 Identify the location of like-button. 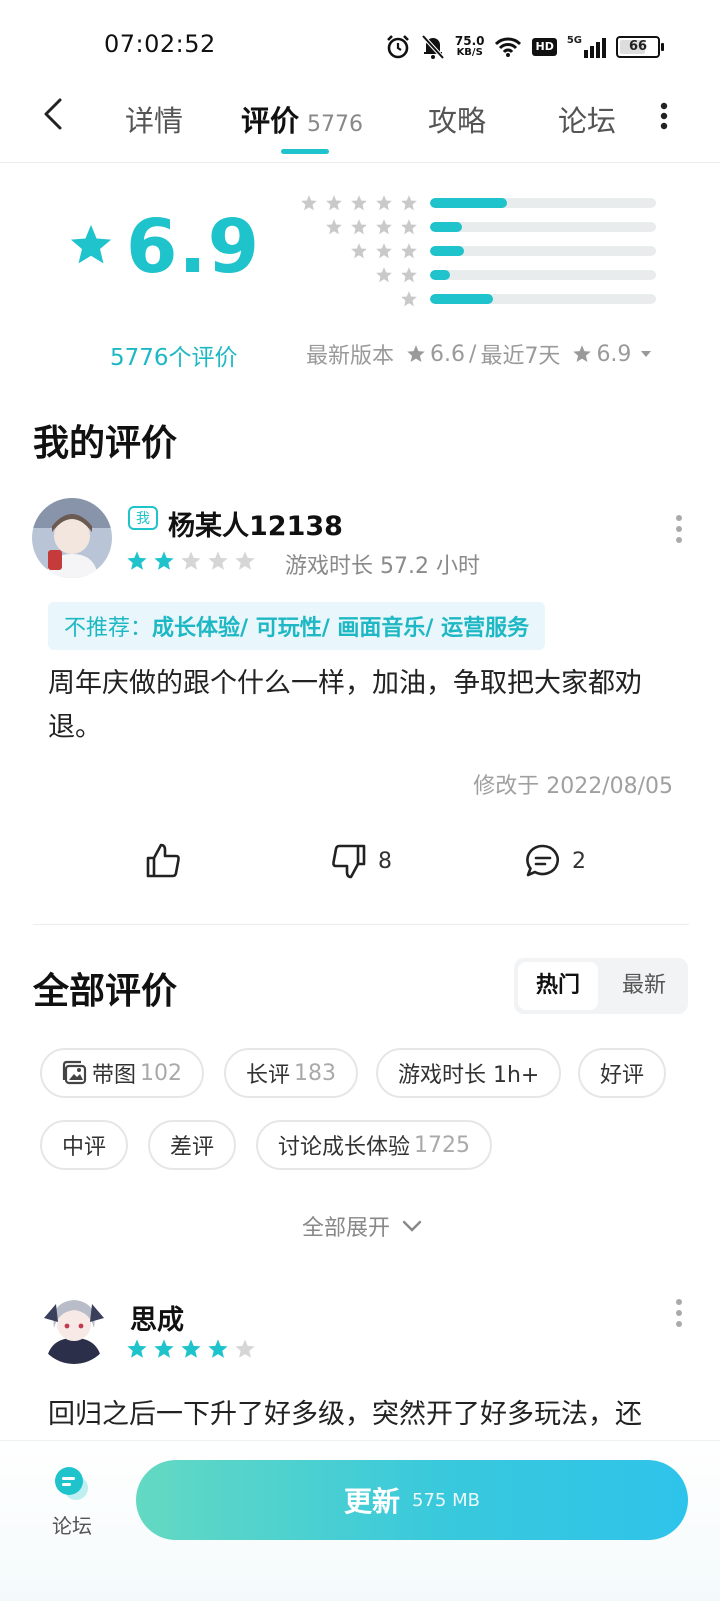
(163, 861).